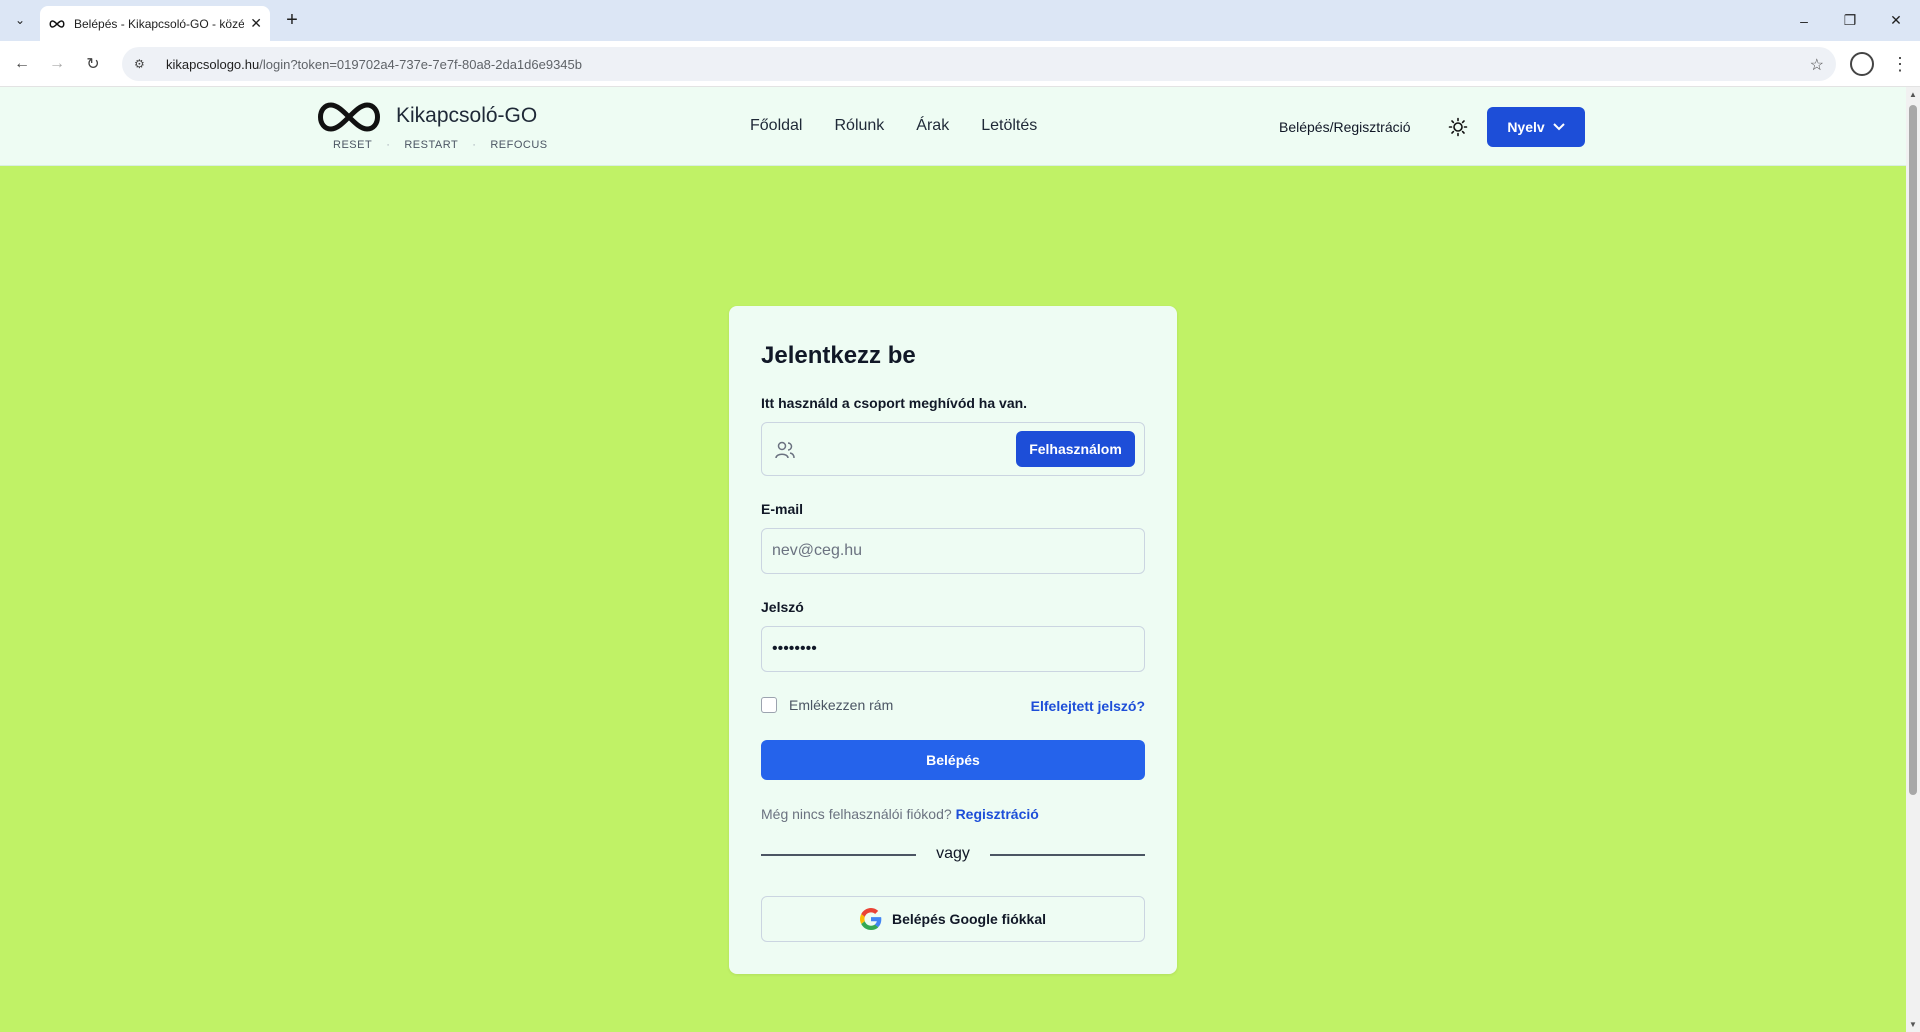  I want to click on invite-code-field: Felhasználom, so click(953, 449).